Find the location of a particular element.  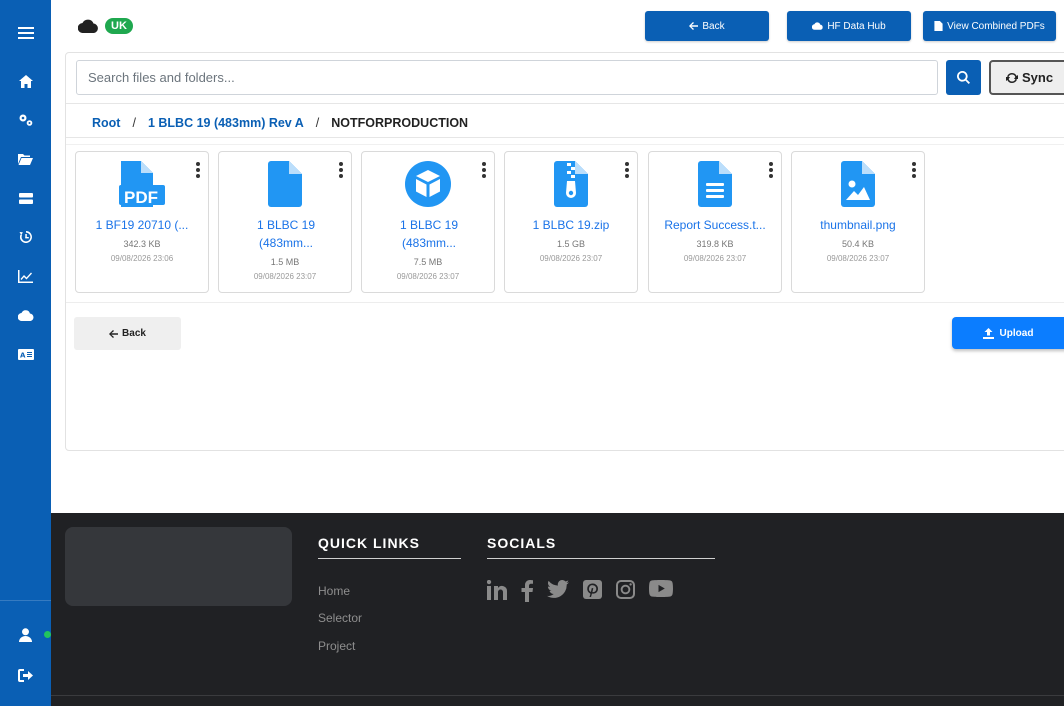

sidebar-item-cloud is located at coordinates (25, 315).